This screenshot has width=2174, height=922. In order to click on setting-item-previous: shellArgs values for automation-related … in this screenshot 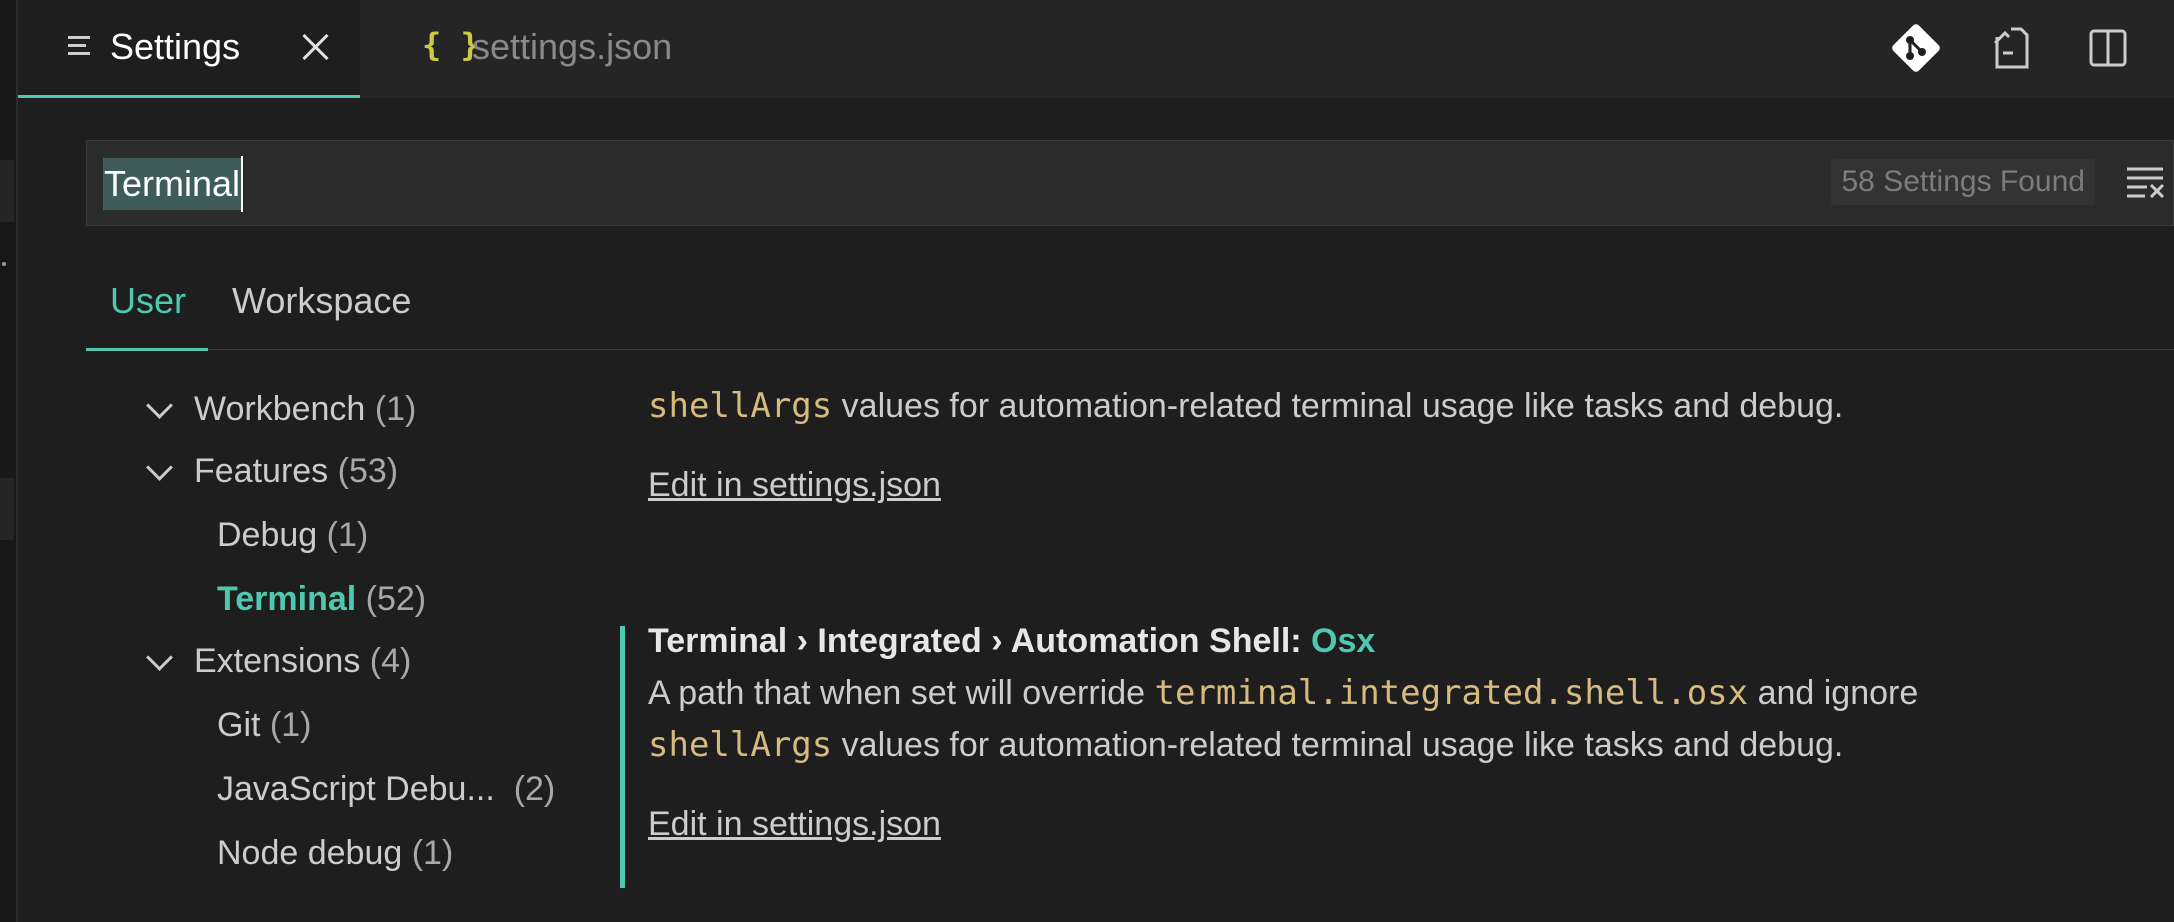, I will do `click(1408, 442)`.